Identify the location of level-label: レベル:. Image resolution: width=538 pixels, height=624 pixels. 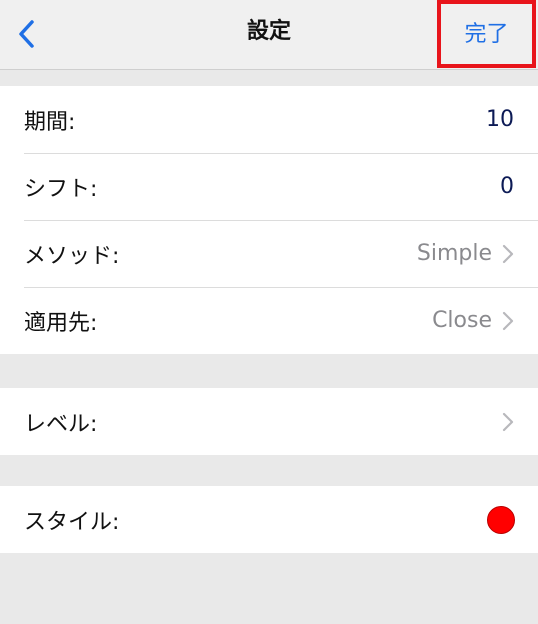
(61, 424).